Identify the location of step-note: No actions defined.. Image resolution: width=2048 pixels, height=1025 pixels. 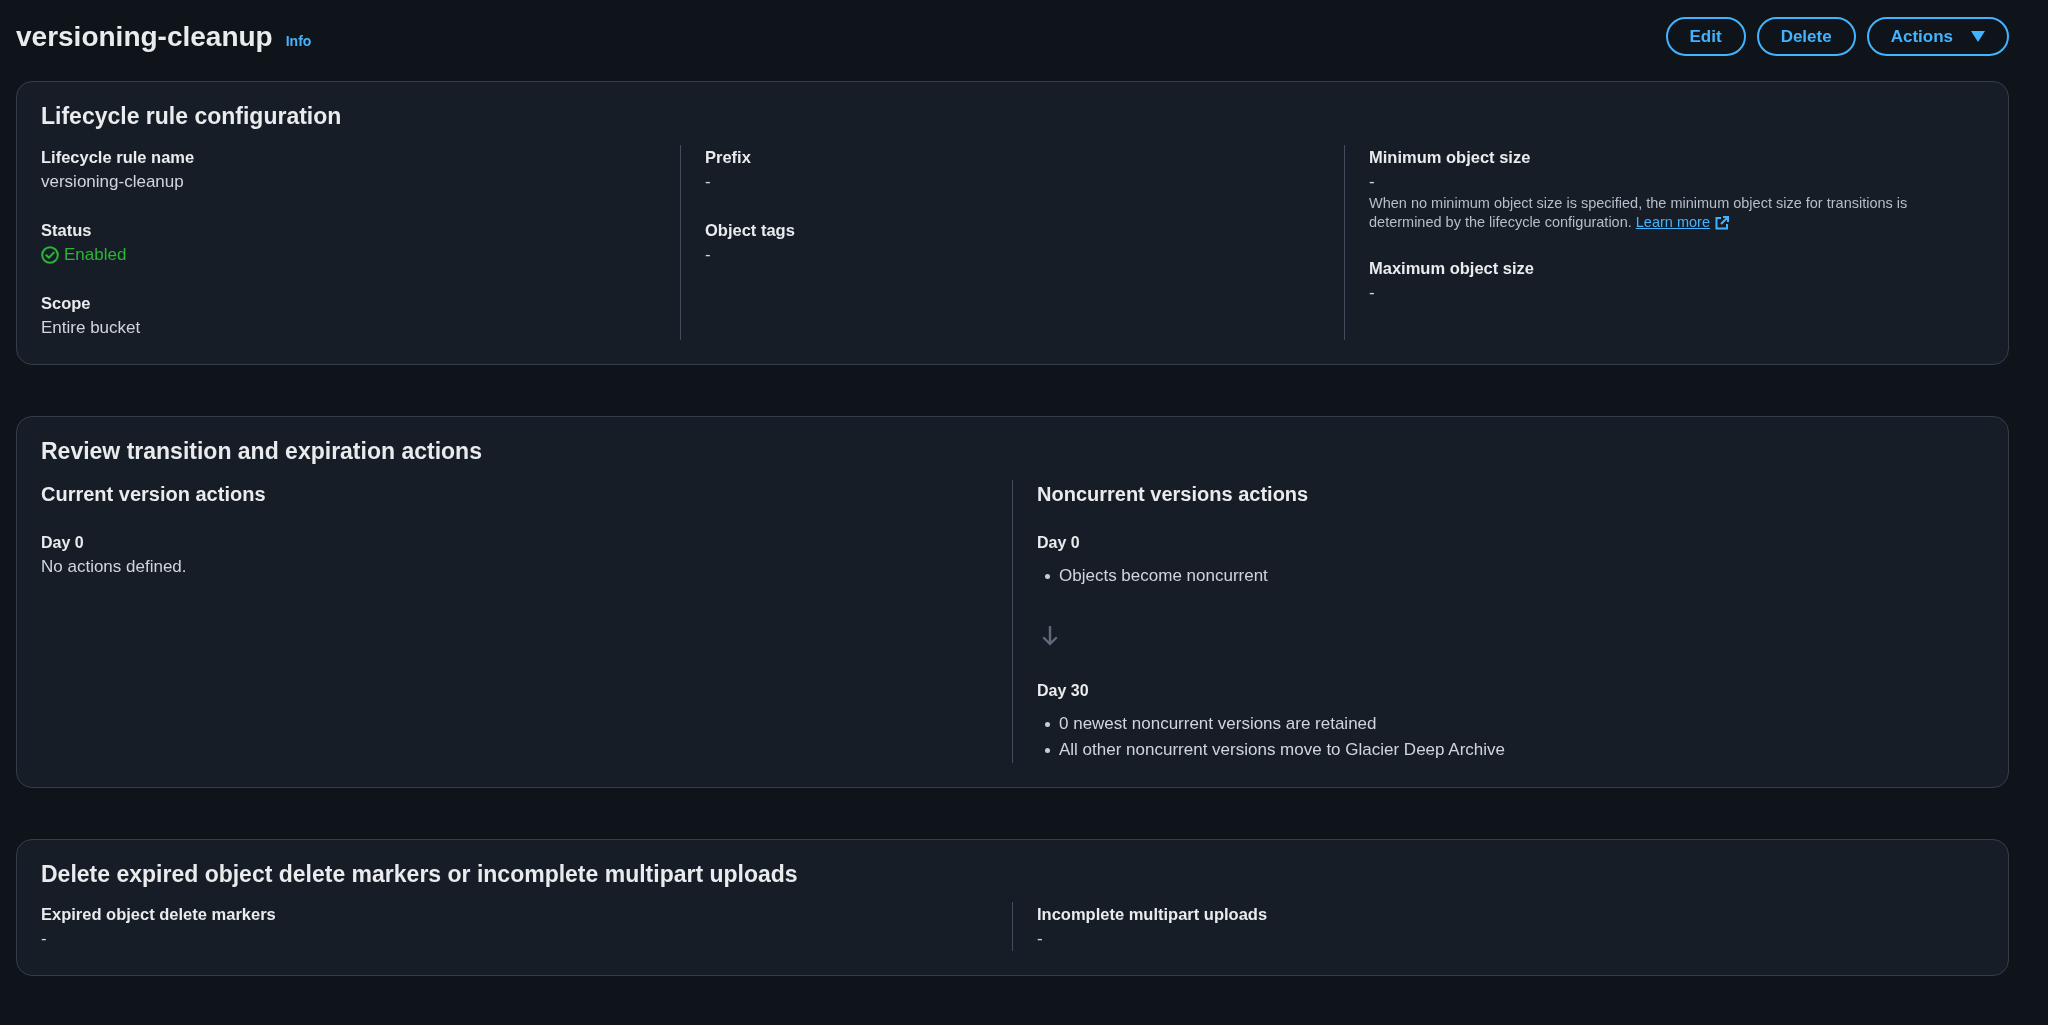
(114, 567).